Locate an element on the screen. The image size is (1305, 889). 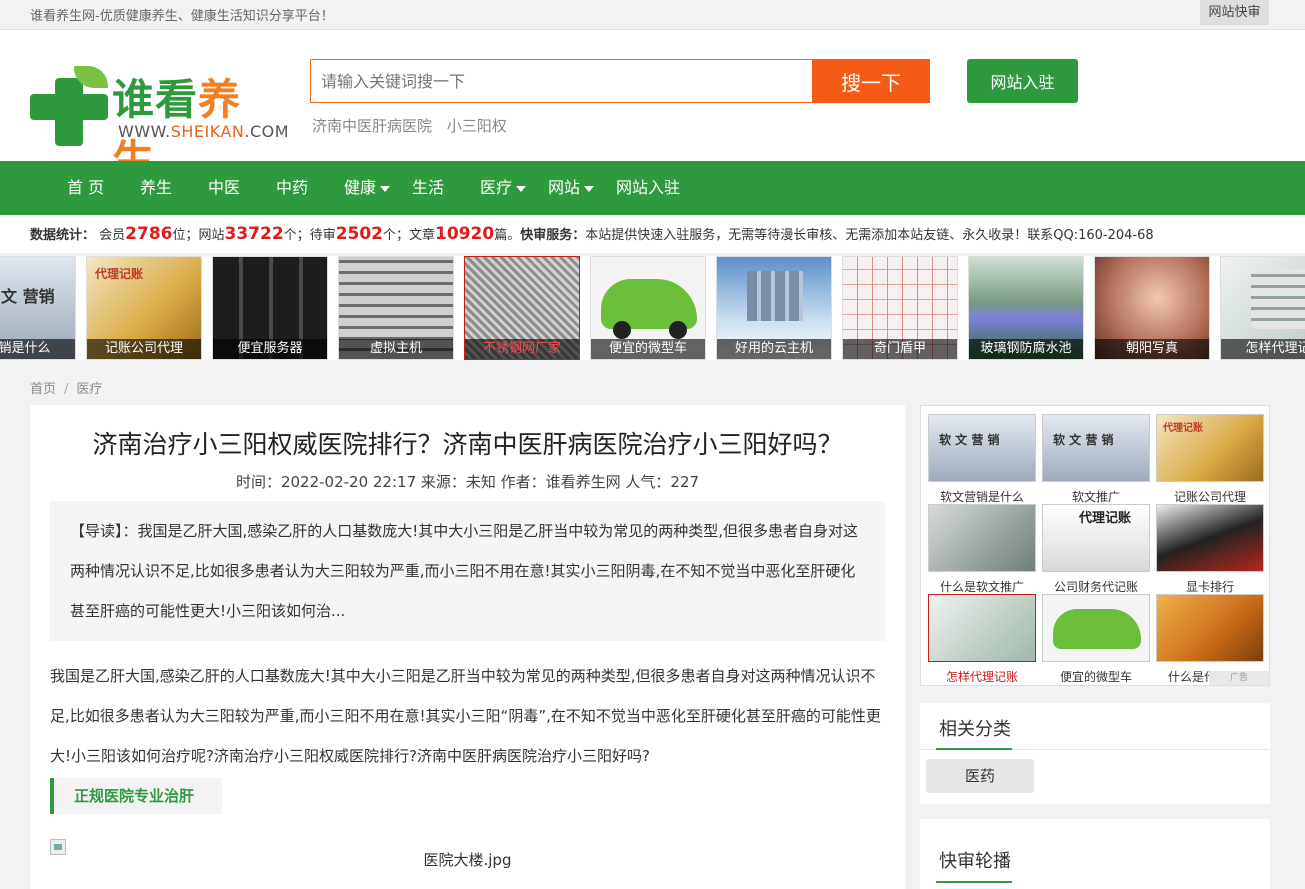
side-ad-label: 公司财务代记账 is located at coordinates (1095, 587).